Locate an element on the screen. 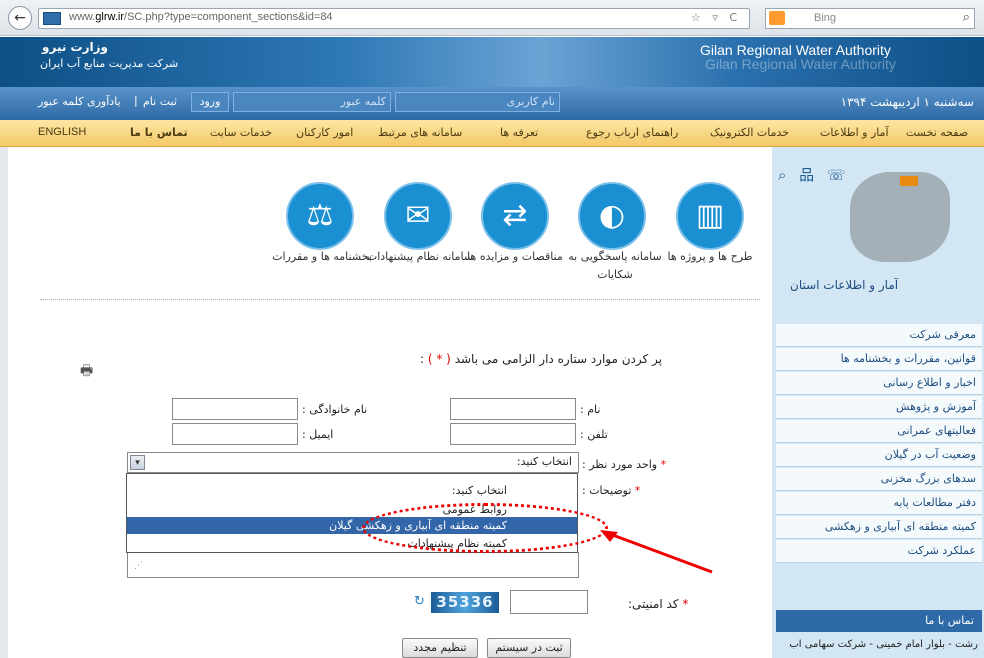 The image size is (984, 658). service-complaints: ◐ is located at coordinates (612, 216).